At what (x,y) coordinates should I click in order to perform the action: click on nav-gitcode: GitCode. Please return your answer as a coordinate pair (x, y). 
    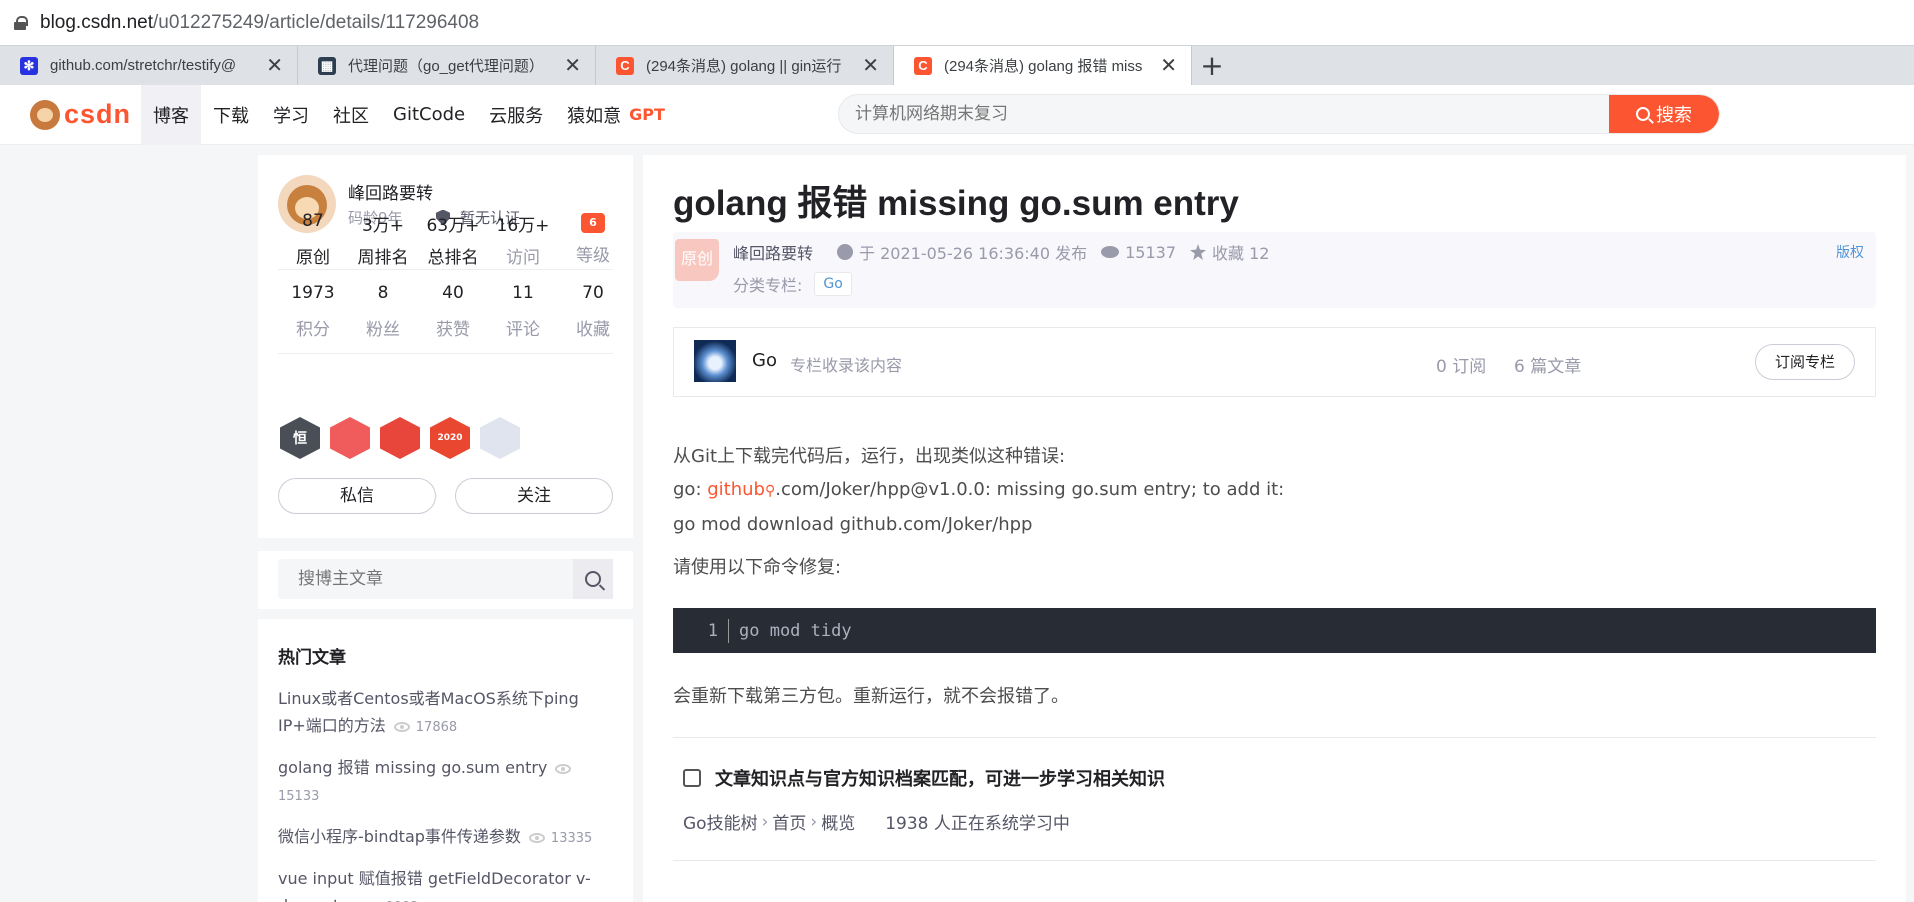
    Looking at the image, I should click on (429, 115).